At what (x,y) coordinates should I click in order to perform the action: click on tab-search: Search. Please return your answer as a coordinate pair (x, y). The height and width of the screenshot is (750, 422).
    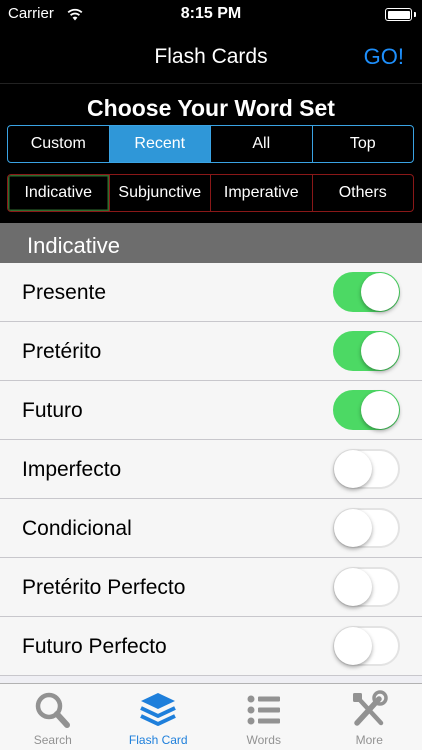
    Looking at the image, I should click on (53, 717).